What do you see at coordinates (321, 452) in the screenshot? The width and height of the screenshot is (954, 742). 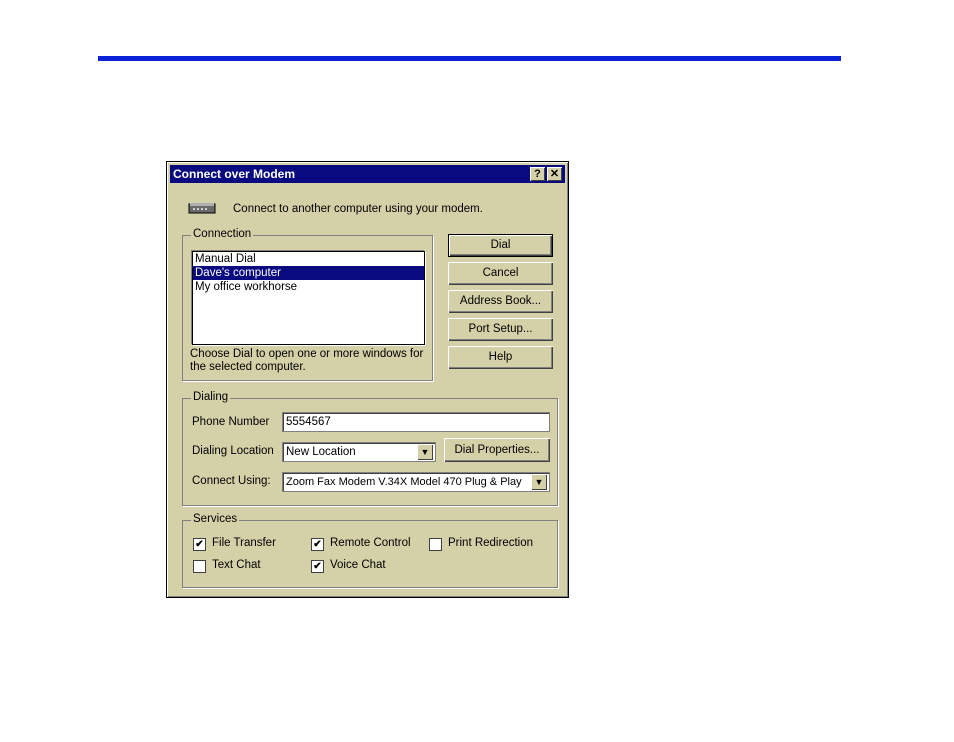 I see `dialing-location-value: New Location` at bounding box center [321, 452].